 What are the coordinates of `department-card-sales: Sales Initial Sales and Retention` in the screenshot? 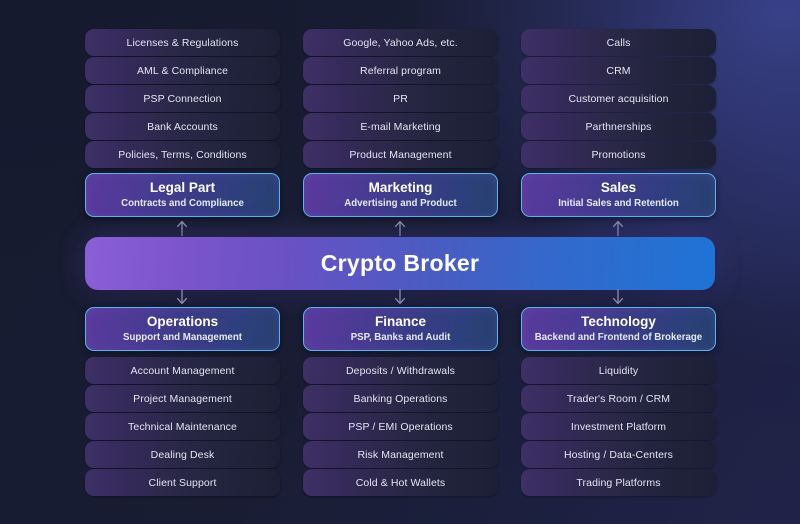 It's located at (618, 195).